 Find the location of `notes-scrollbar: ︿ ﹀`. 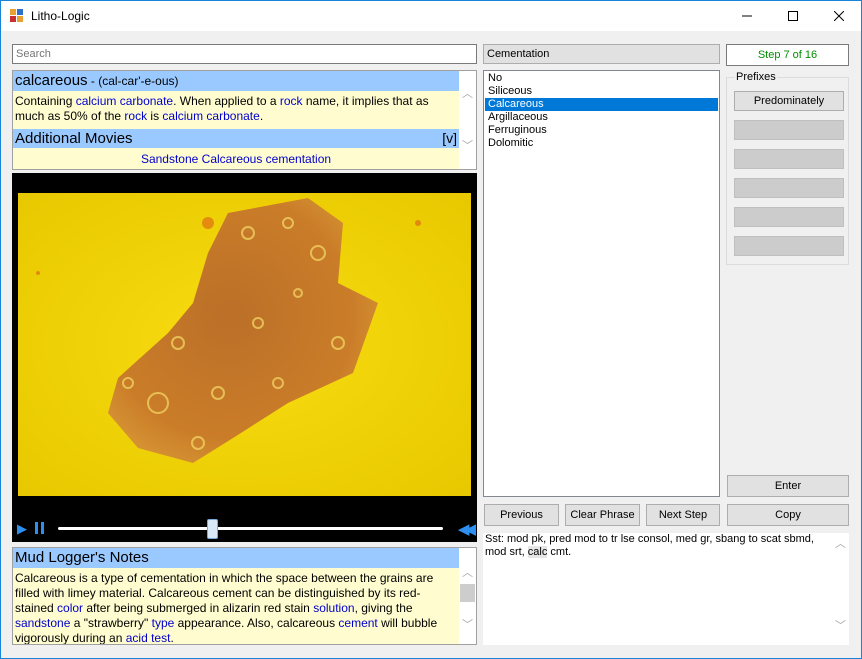

notes-scrollbar: ︿ ﹀ is located at coordinates (467, 596).